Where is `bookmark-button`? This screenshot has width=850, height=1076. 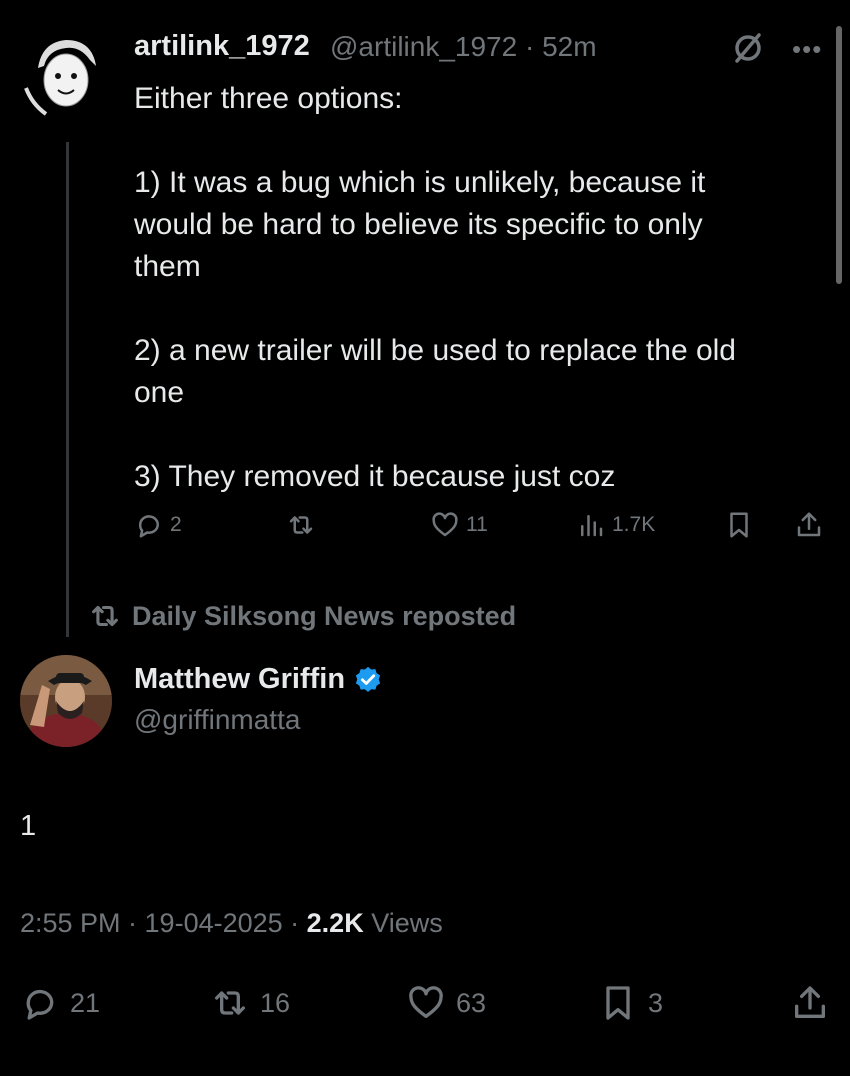
bookmark-button is located at coordinates (739, 525).